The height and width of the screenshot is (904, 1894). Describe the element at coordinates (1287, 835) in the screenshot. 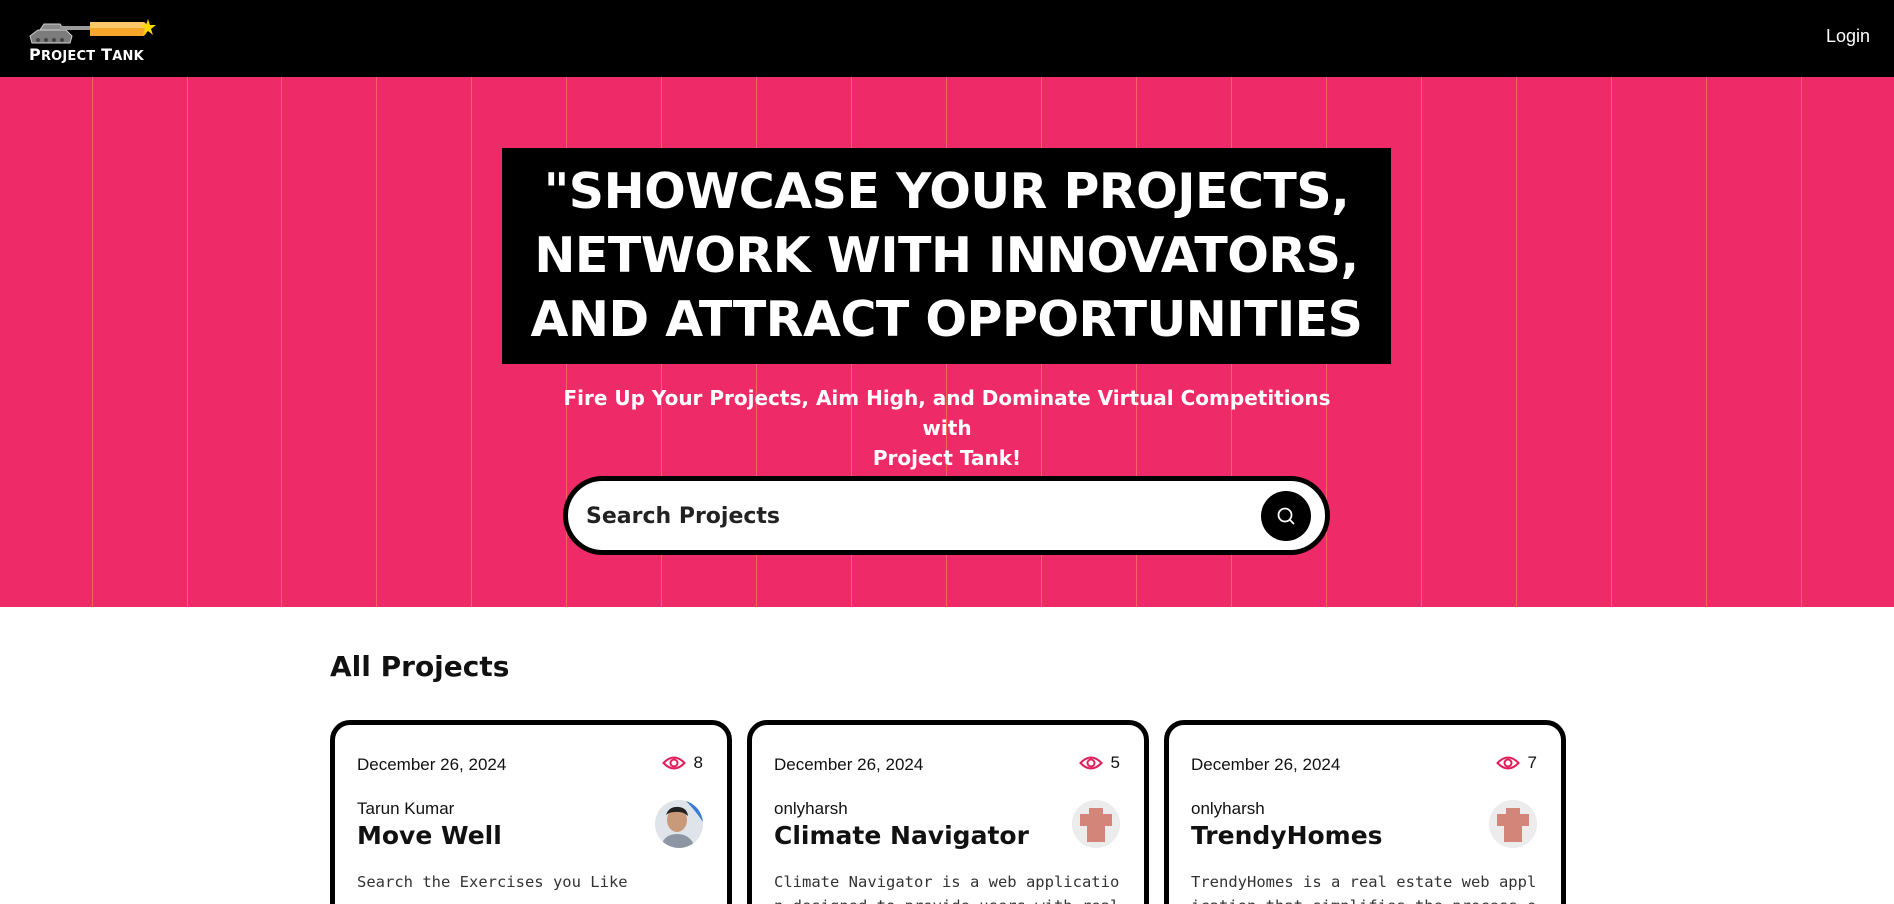

I see `project-title: TrendyHomes` at that location.